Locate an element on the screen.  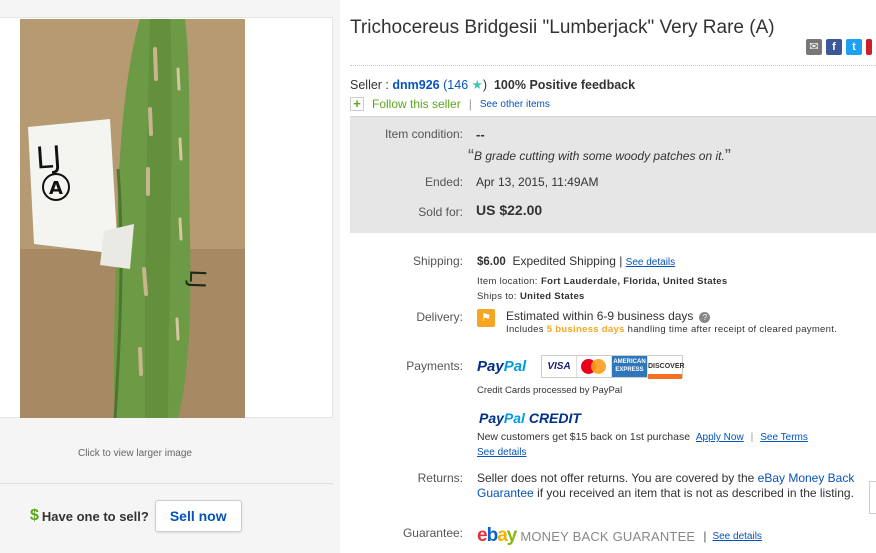
plus-icon: + is located at coordinates (357, 104).